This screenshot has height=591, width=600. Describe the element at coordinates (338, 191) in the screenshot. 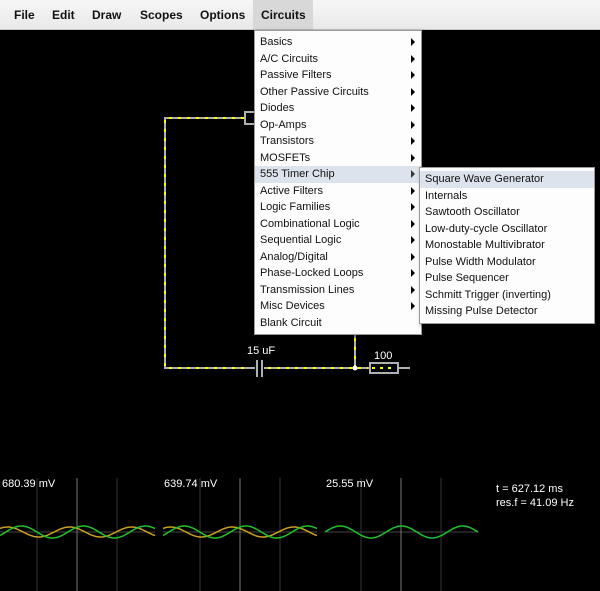

I see `menu-item-active-filters: Active Filters` at that location.